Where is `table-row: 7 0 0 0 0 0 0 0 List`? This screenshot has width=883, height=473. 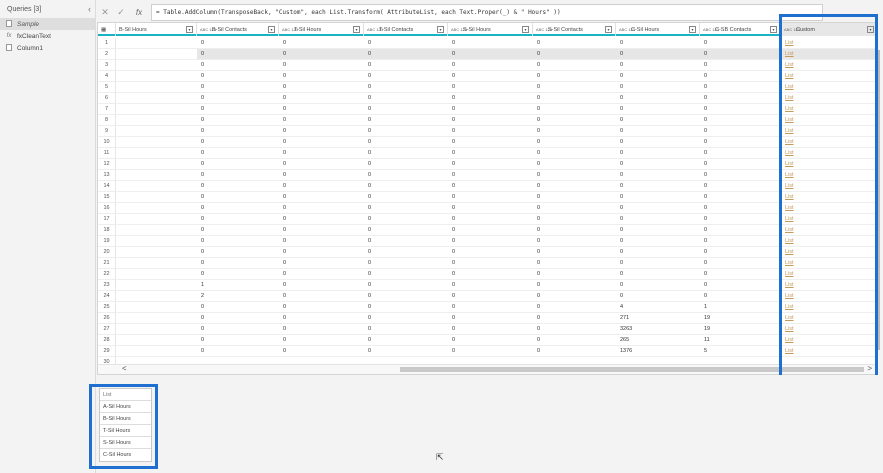 table-row: 7 0 0 0 0 0 0 0 List is located at coordinates (487, 109).